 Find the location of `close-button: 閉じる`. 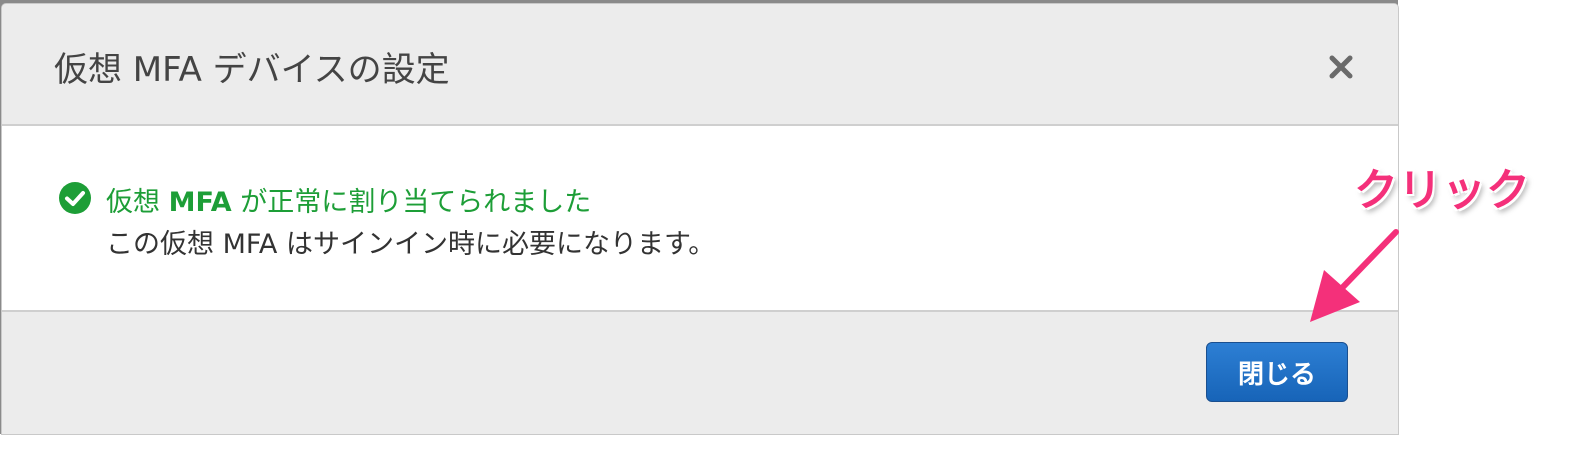

close-button: 閉じる is located at coordinates (1277, 372).